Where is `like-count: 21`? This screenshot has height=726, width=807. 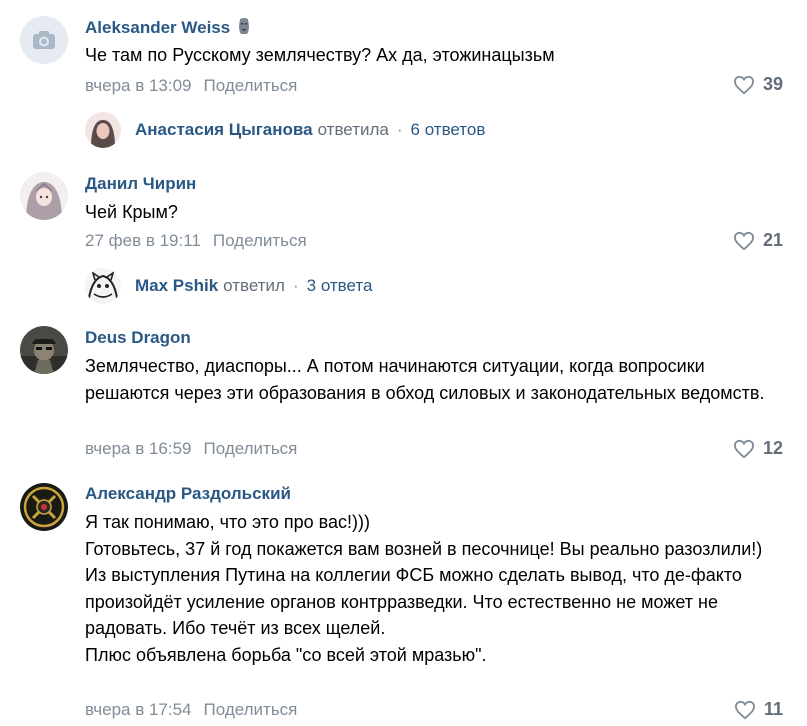
like-count: 21 is located at coordinates (772, 240).